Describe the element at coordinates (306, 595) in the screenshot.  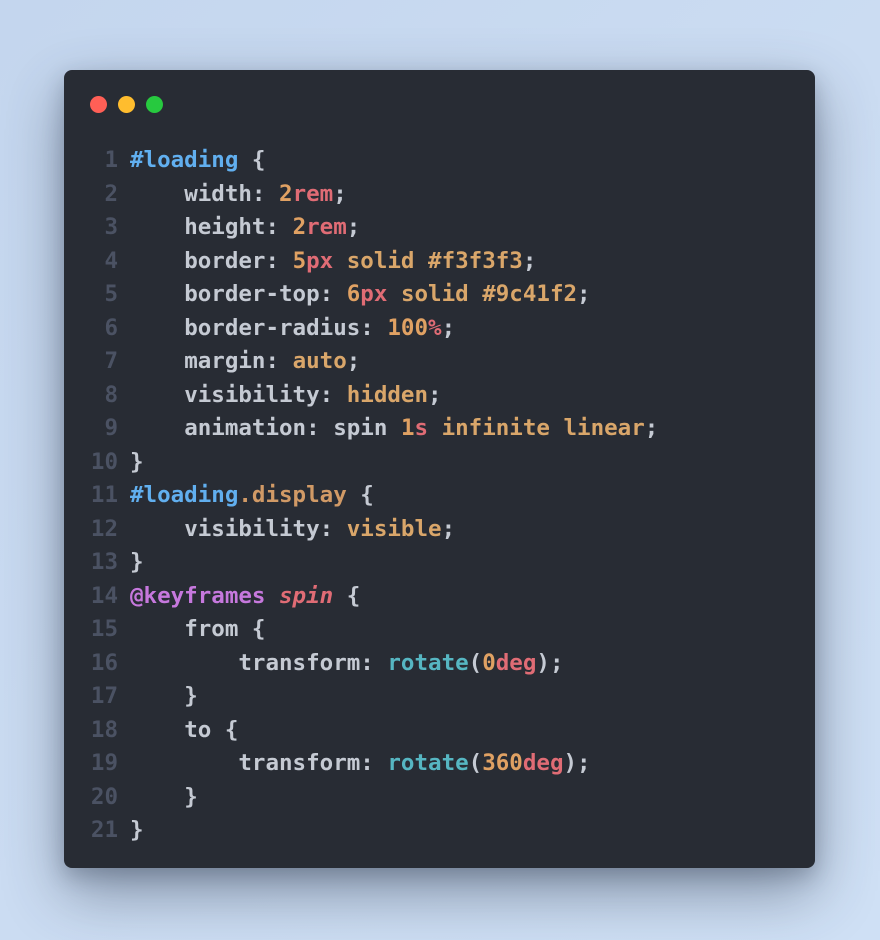
I see `code-token-name: spin` at that location.